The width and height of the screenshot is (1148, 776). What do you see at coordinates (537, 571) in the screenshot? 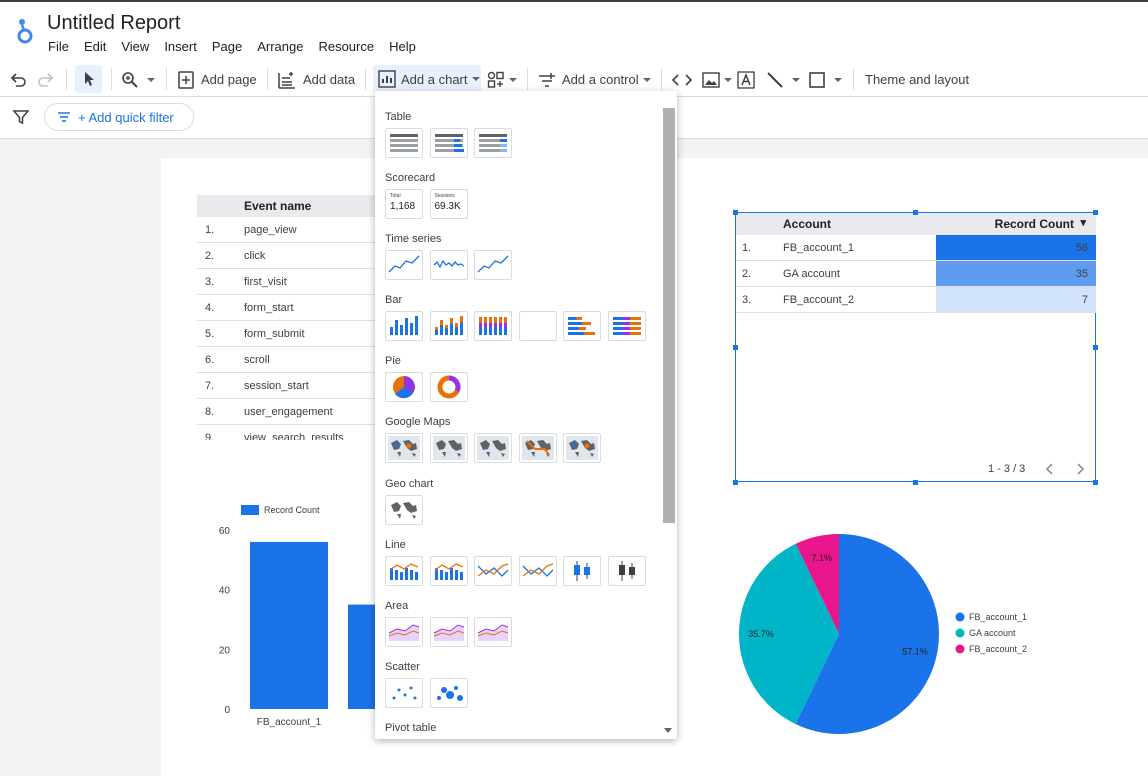
I see `smoothed-line-icon` at bounding box center [537, 571].